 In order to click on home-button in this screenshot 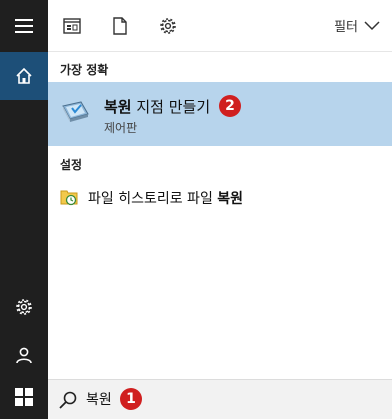, I will do `click(24, 76)`.